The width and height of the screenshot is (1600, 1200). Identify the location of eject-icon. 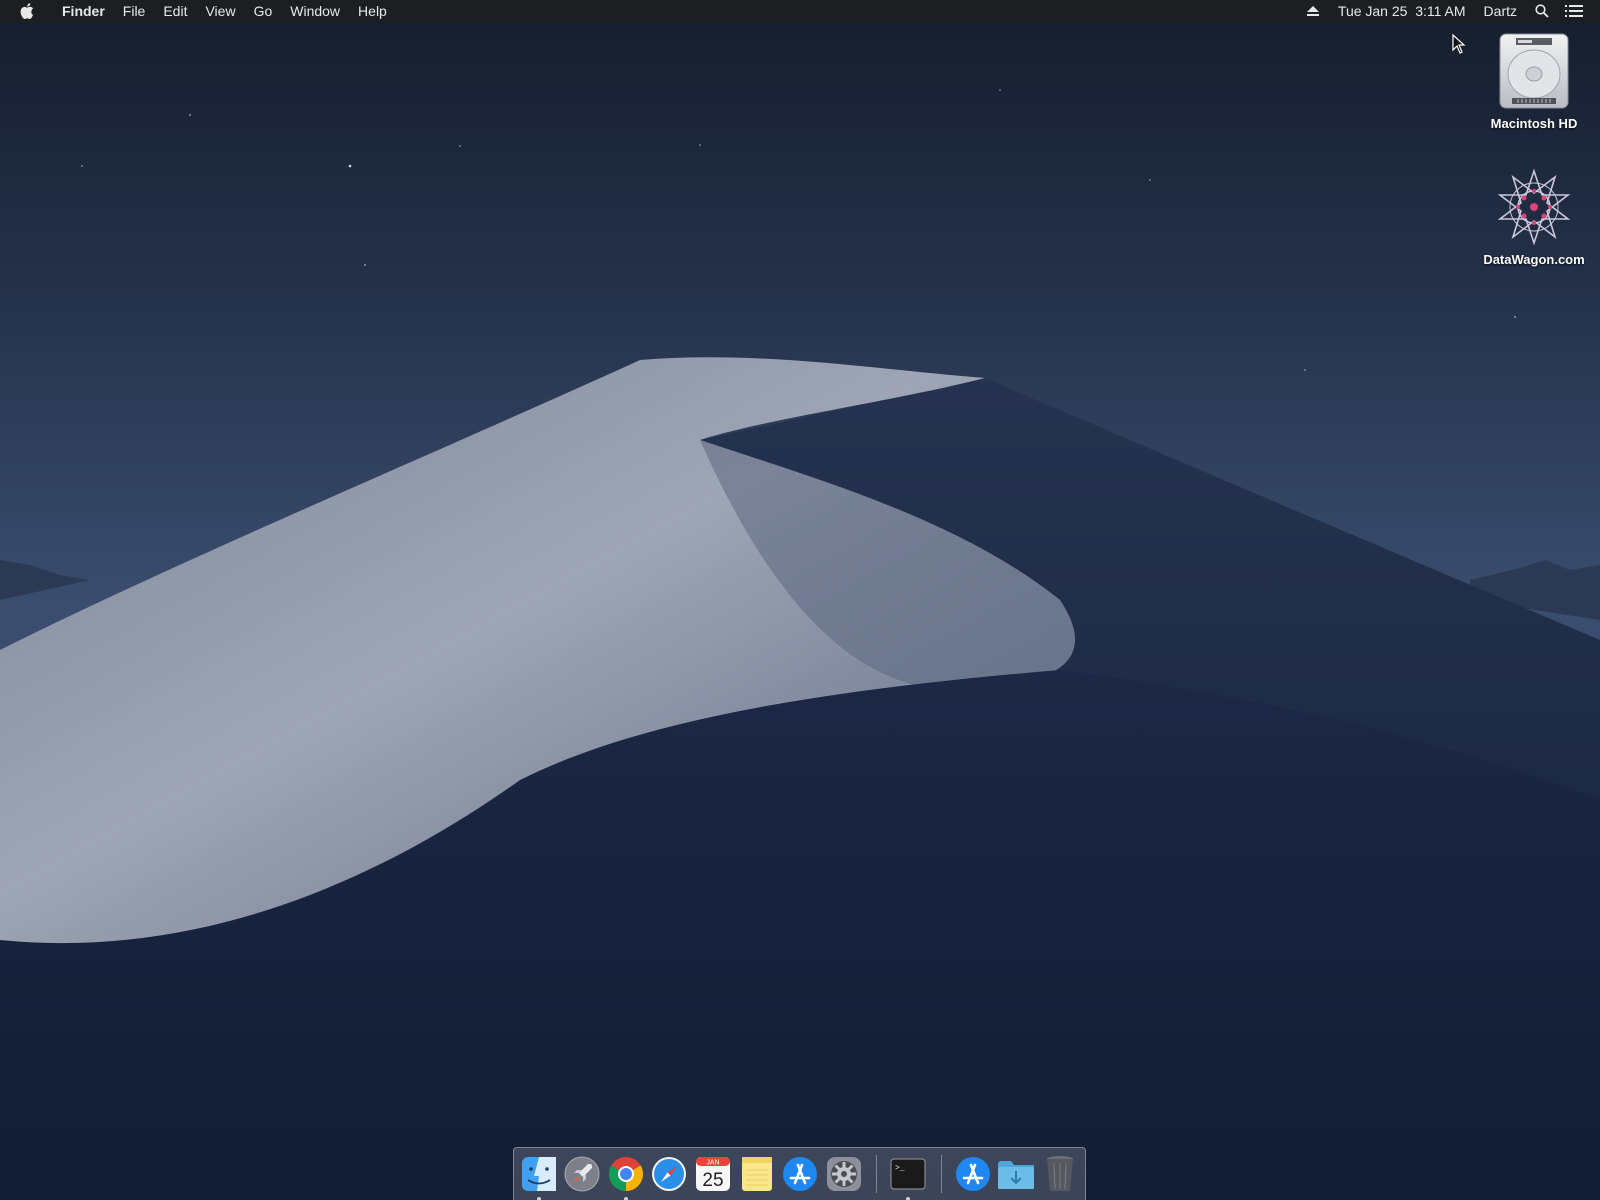
(1313, 11).